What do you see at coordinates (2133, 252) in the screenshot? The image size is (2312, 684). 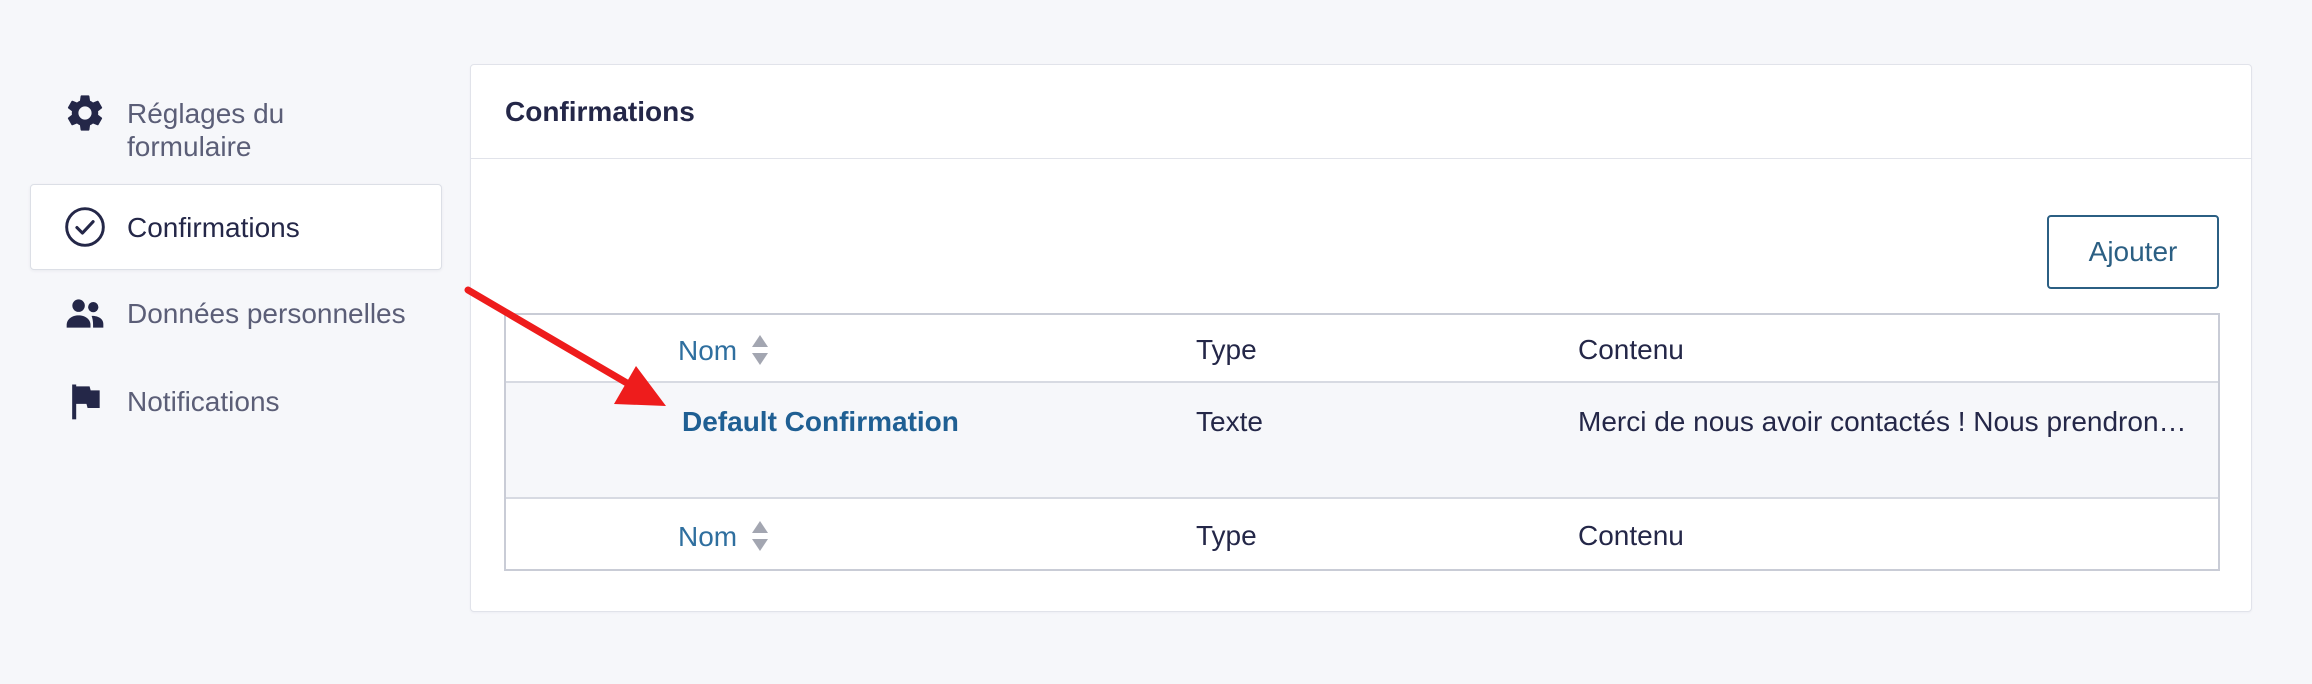 I see `add-confirmation-button: Ajouter` at bounding box center [2133, 252].